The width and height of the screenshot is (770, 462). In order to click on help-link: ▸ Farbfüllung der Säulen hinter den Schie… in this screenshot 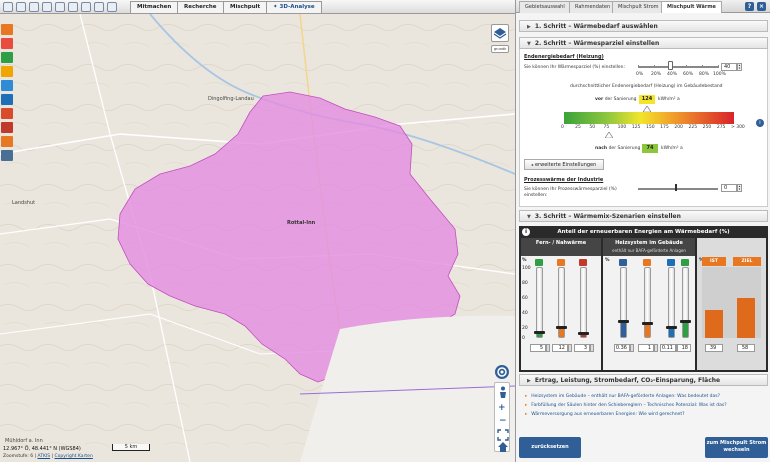, I will do `click(626, 405)`.